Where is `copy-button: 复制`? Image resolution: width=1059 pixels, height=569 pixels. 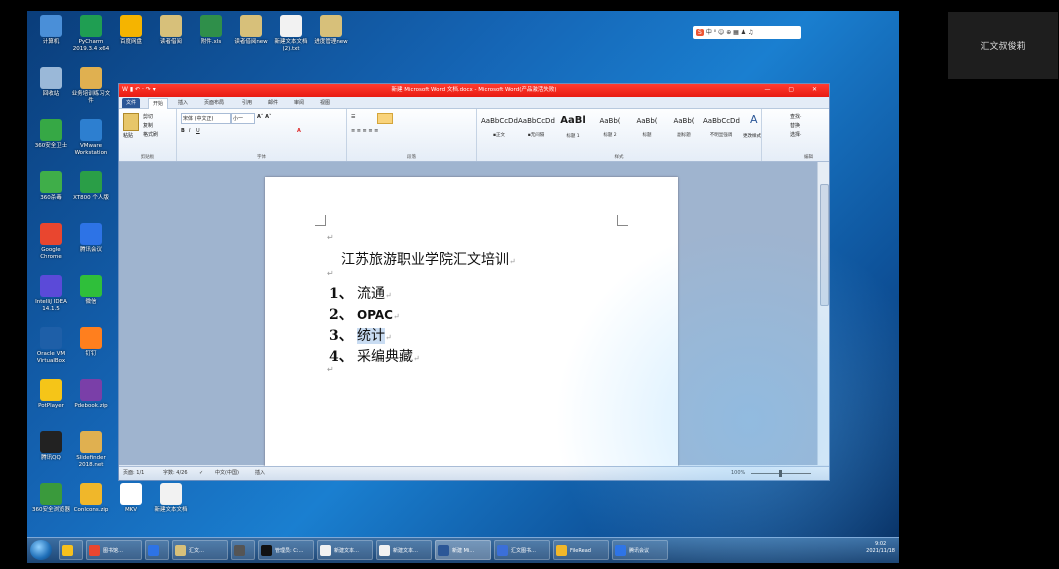 copy-button: 复制 is located at coordinates (148, 125).